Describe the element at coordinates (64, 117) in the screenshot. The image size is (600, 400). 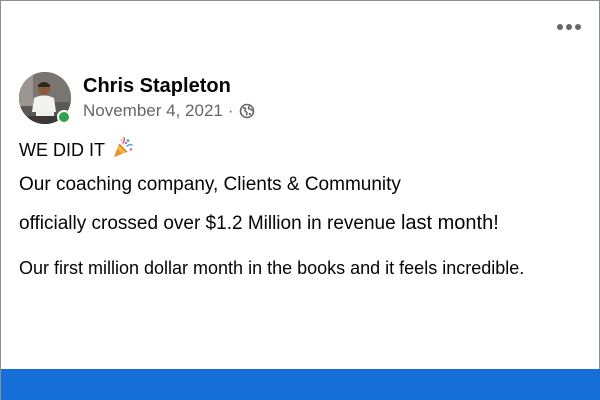
I see `online-status-dot` at that location.